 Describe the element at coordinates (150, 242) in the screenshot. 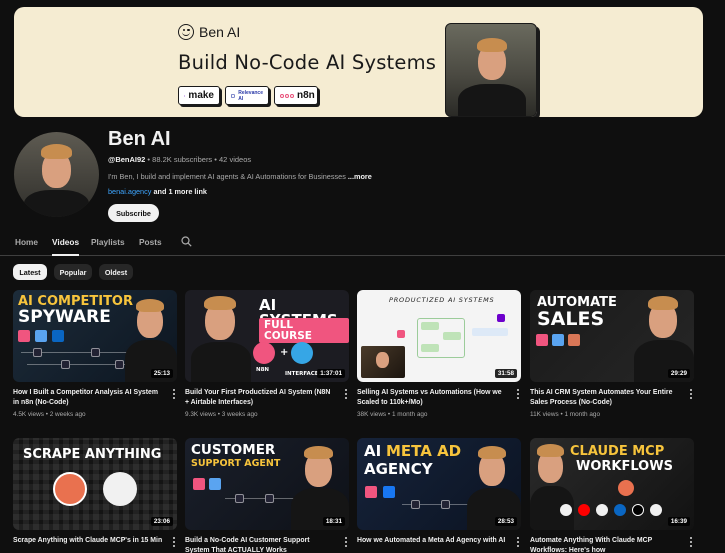

I see `tab-posts: Posts` at that location.